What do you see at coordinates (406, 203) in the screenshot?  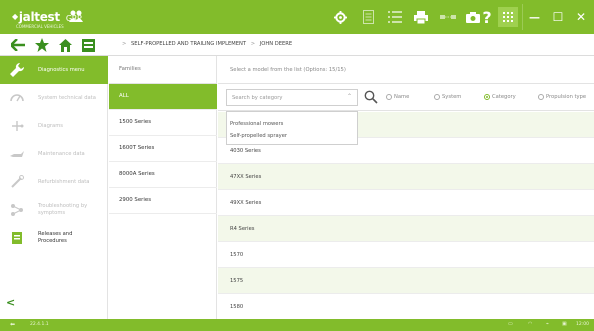 I see `model-row: 49XX Series` at bounding box center [406, 203].